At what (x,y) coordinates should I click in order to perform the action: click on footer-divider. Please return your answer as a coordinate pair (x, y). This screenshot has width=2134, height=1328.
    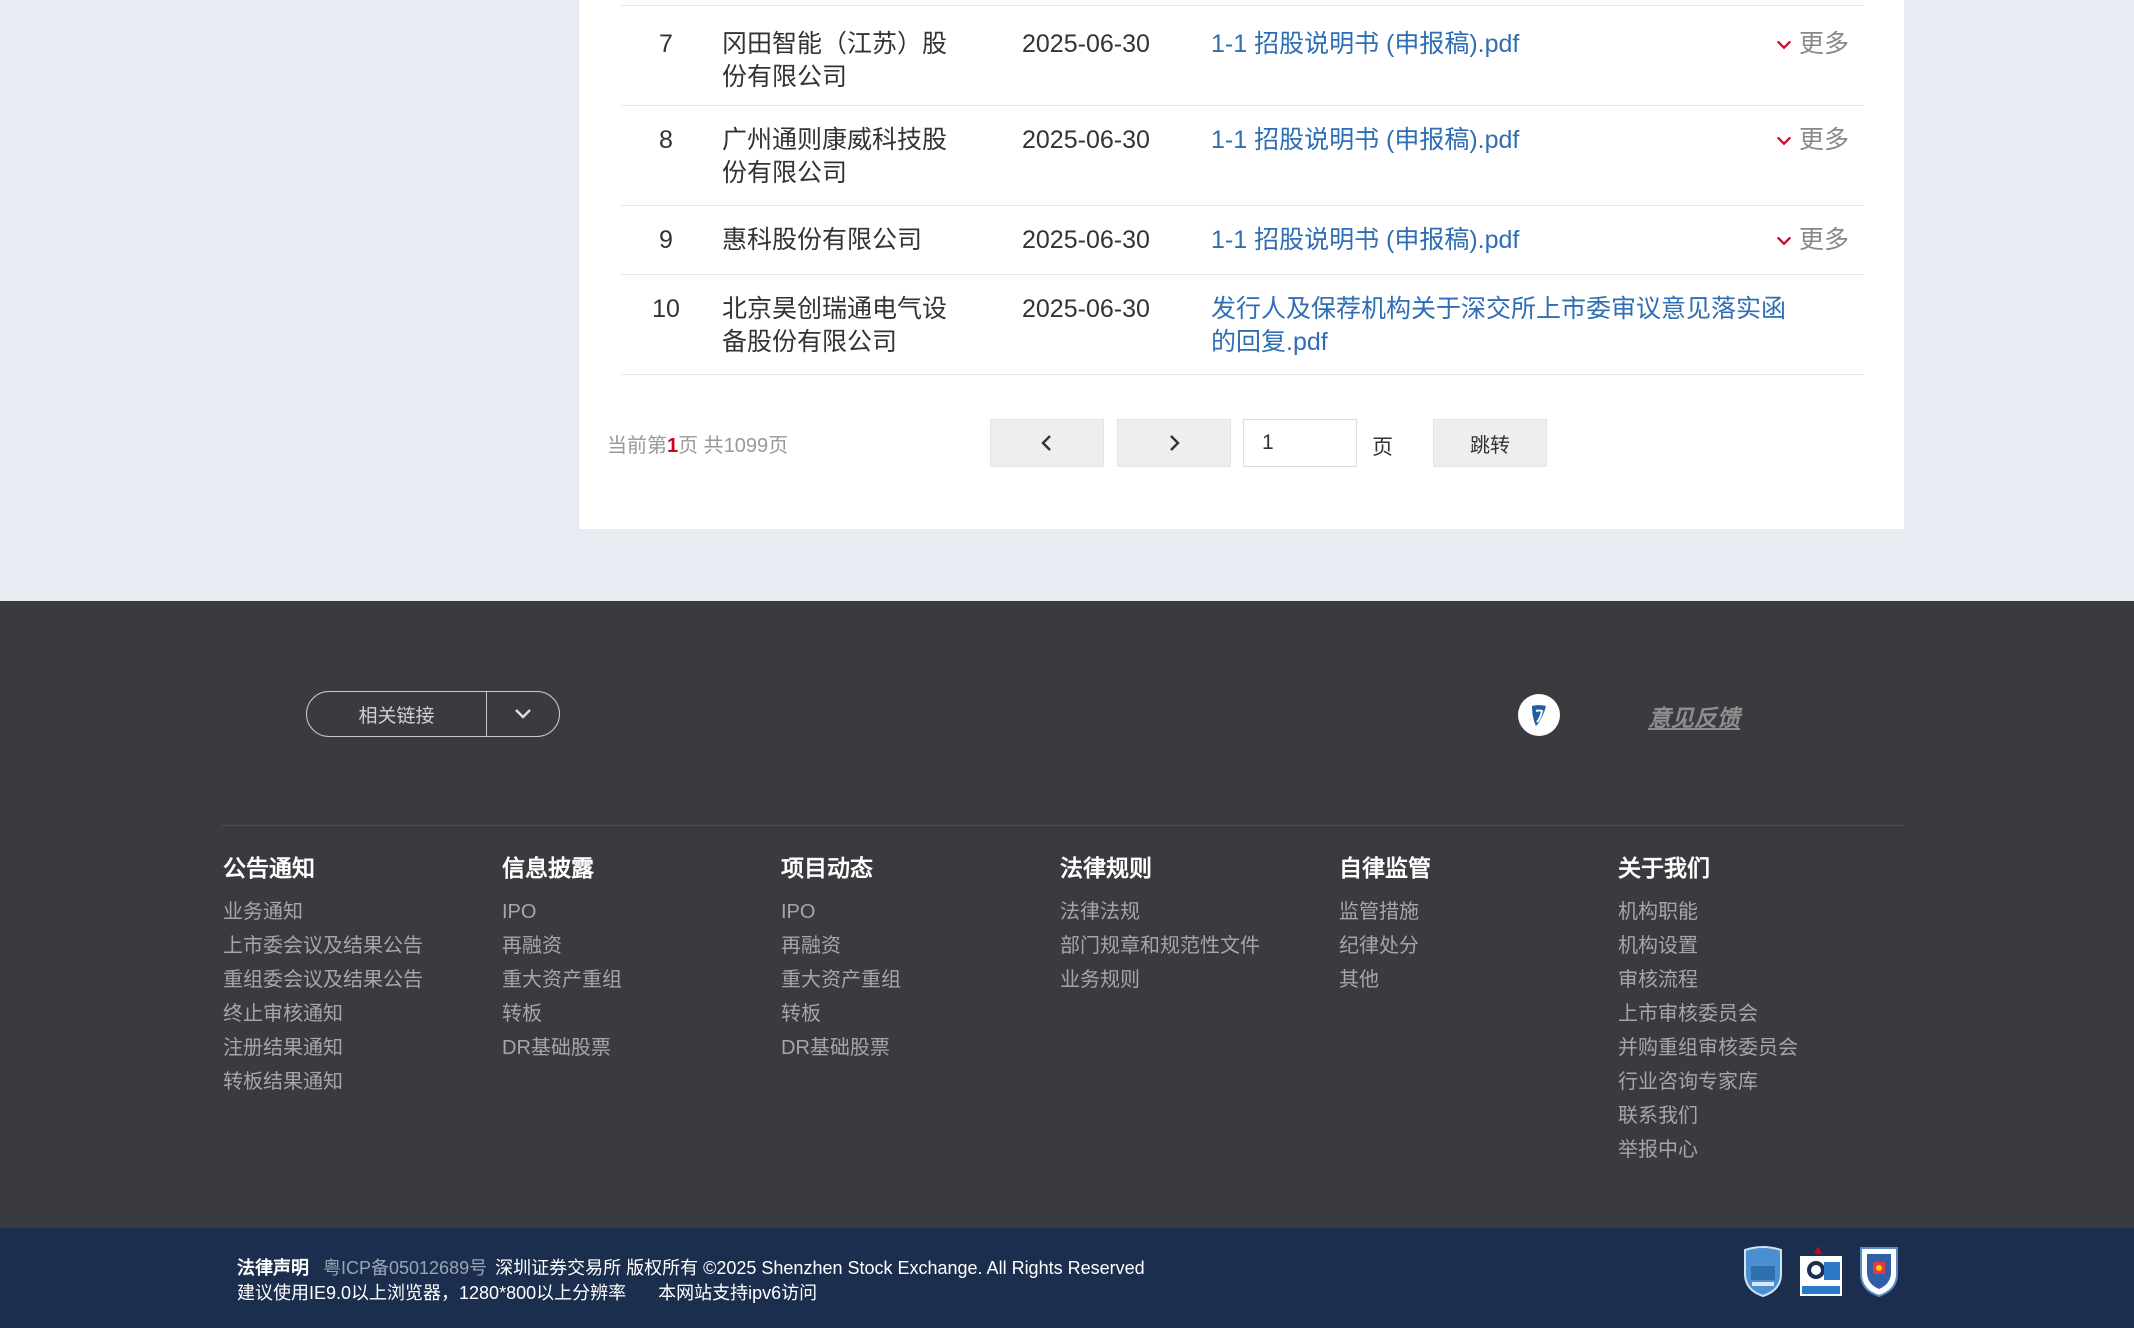
    Looking at the image, I should click on (1063, 825).